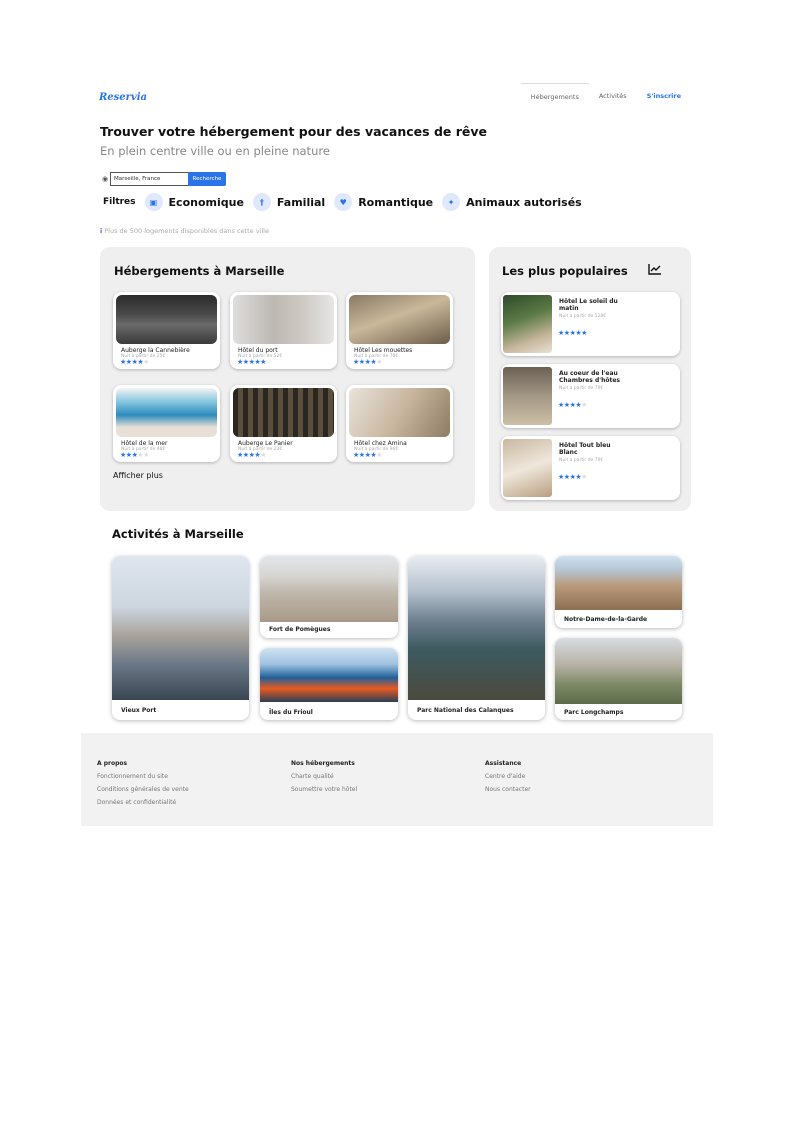 This screenshot has height=1122, width=793. Describe the element at coordinates (258, 350) in the screenshot. I see `lodging-name: Hôtel du port` at that location.